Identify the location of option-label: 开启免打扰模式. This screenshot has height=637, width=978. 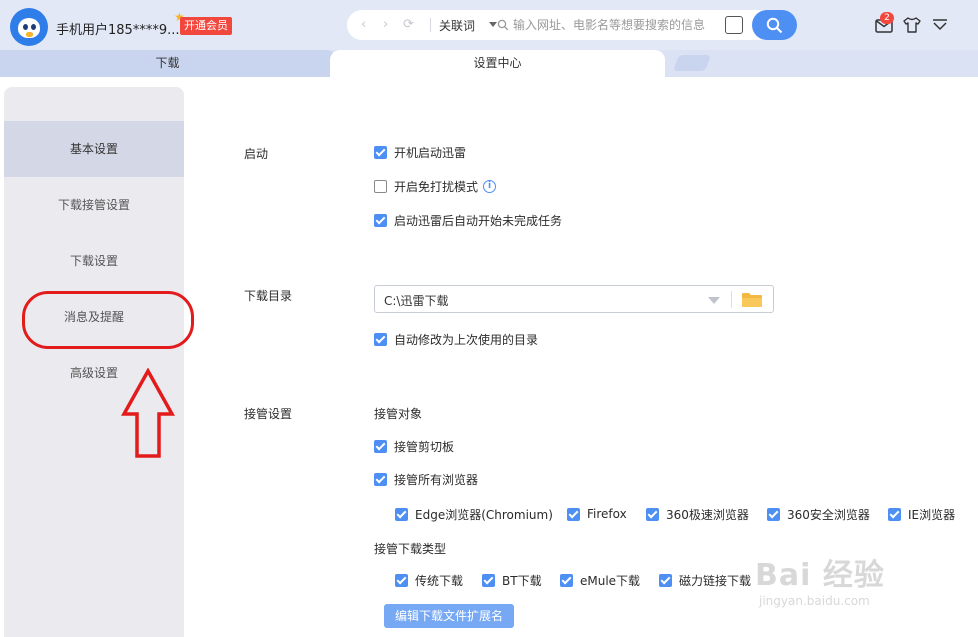
(436, 186).